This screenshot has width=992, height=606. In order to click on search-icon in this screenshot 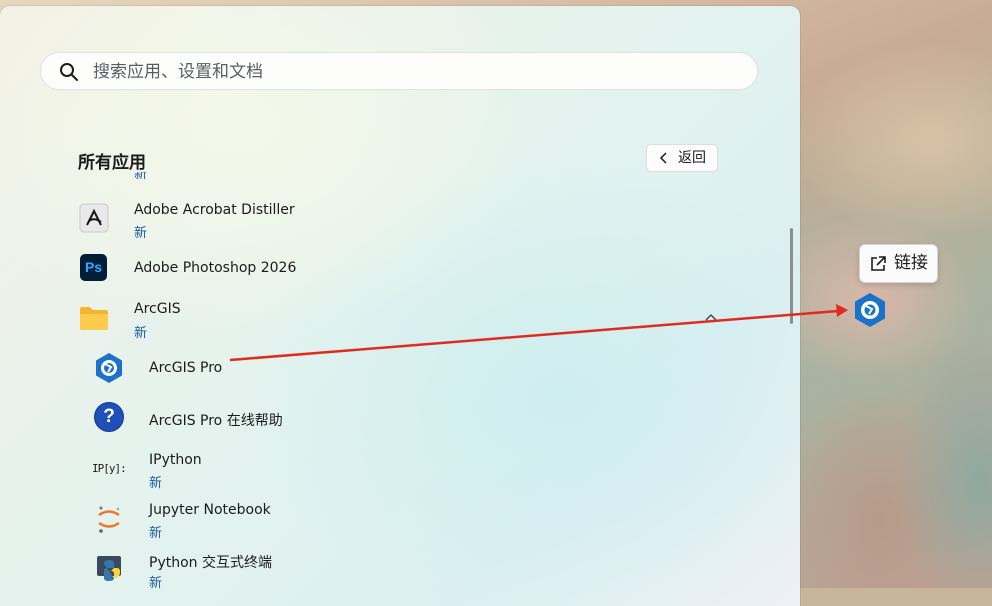, I will do `click(69, 72)`.